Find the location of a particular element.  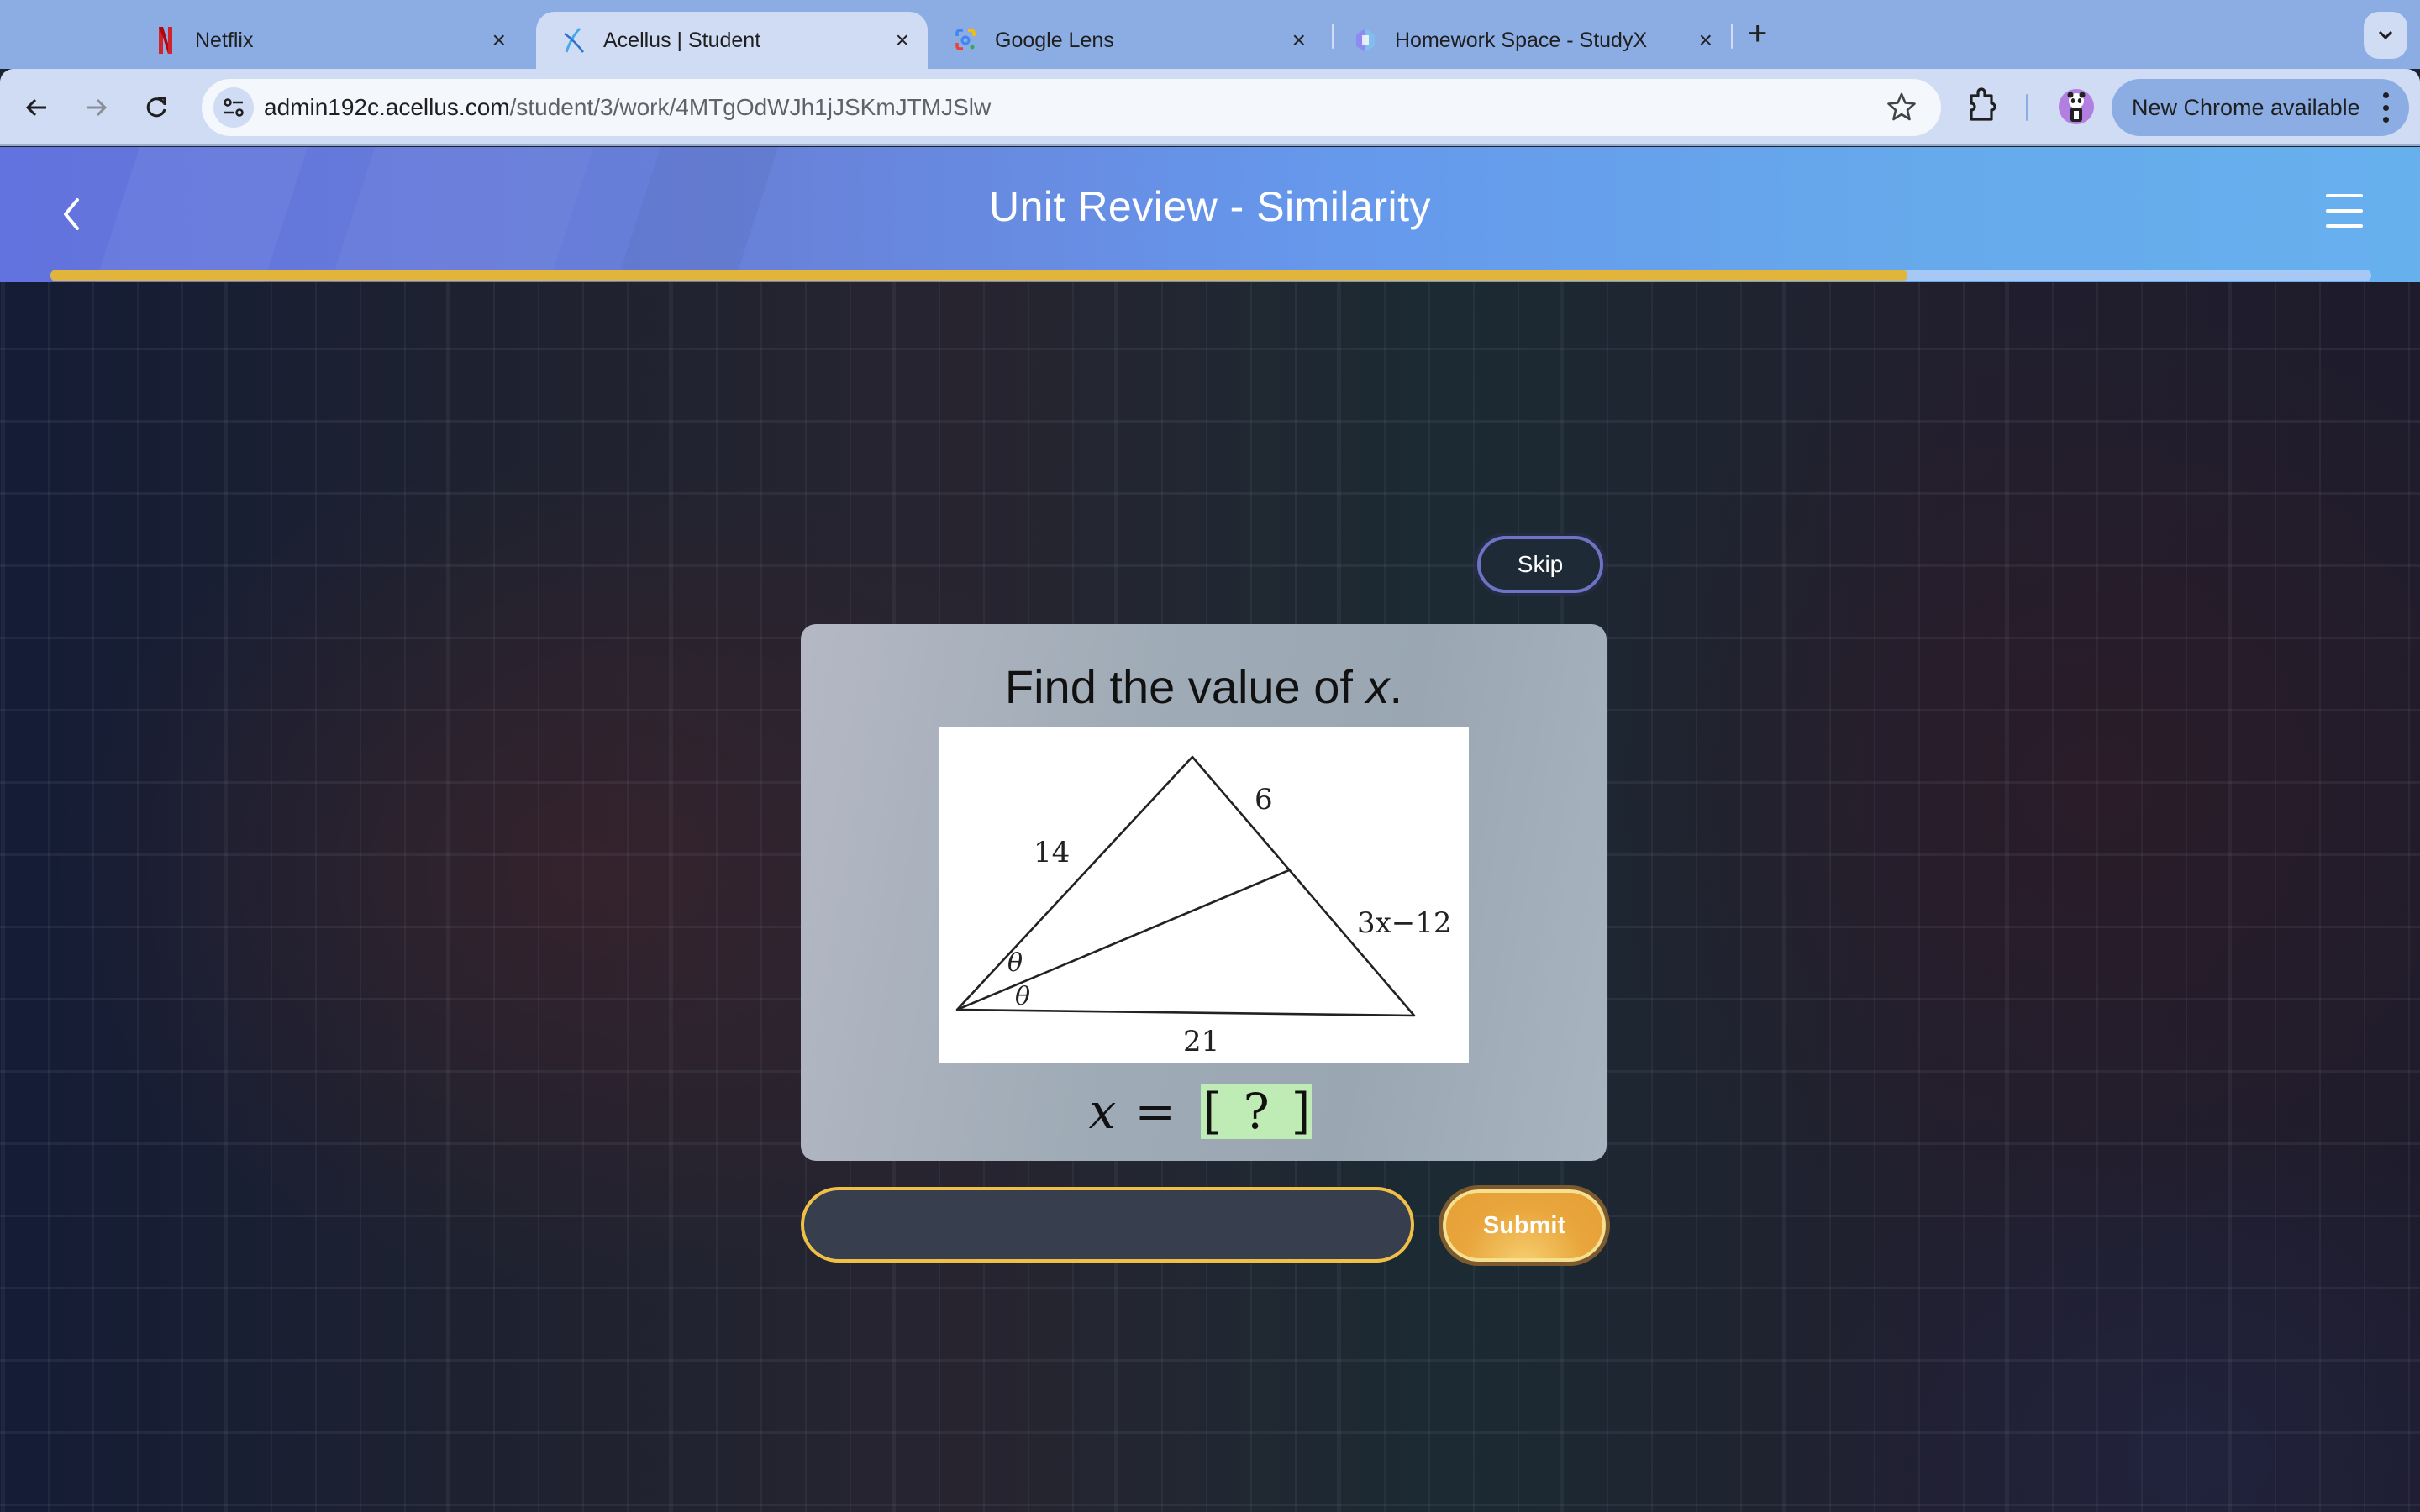

acellus-icon is located at coordinates (574, 40).